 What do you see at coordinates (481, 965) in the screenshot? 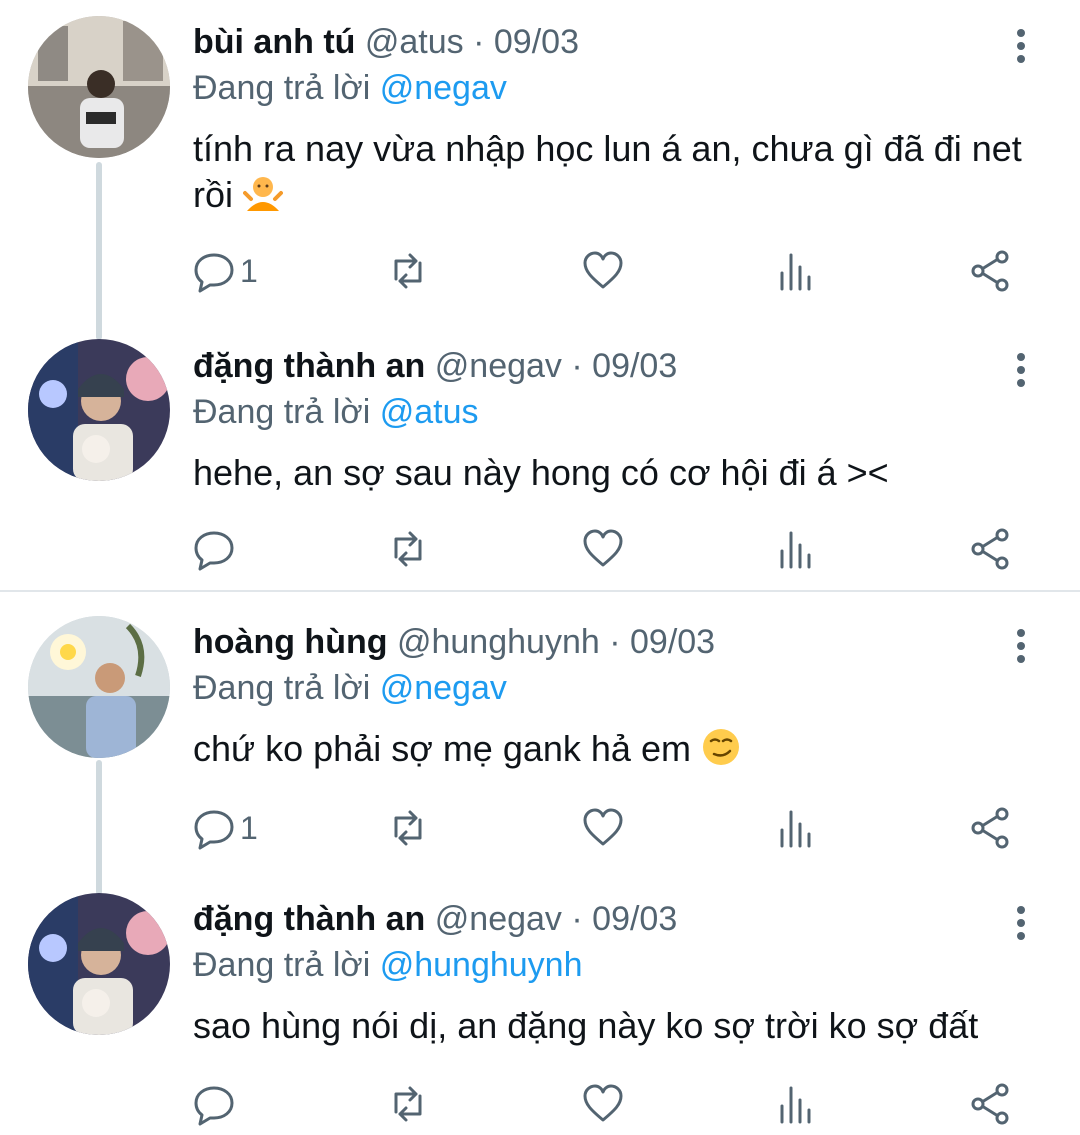
I see `mention-link: @hunghuynh` at bounding box center [481, 965].